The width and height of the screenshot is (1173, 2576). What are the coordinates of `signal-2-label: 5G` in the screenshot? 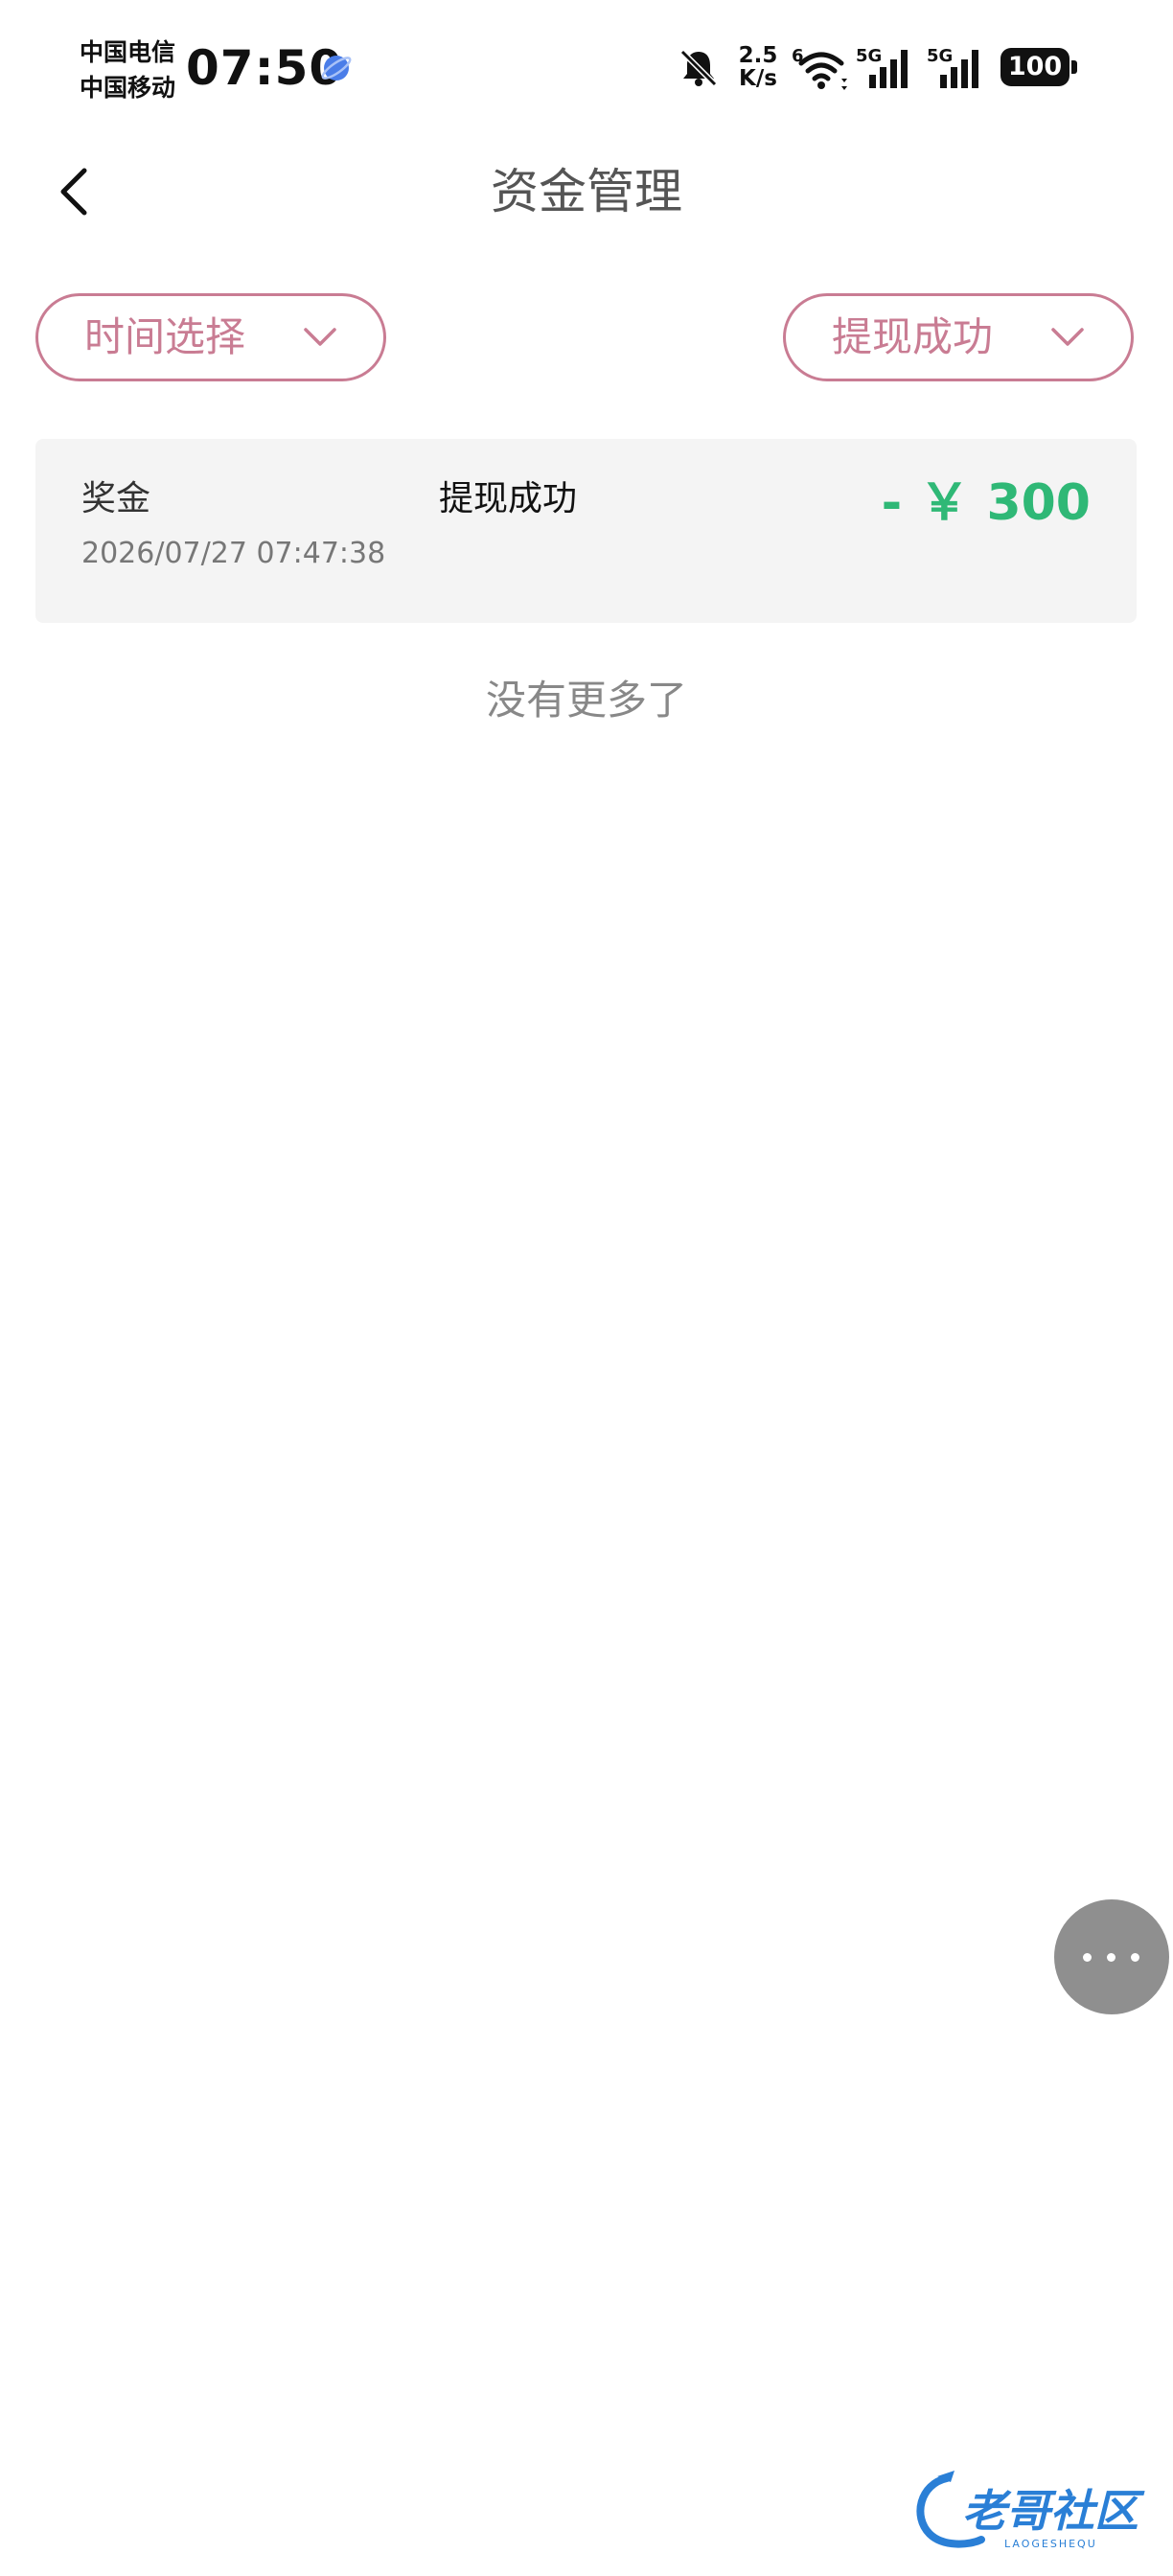 It's located at (940, 56).